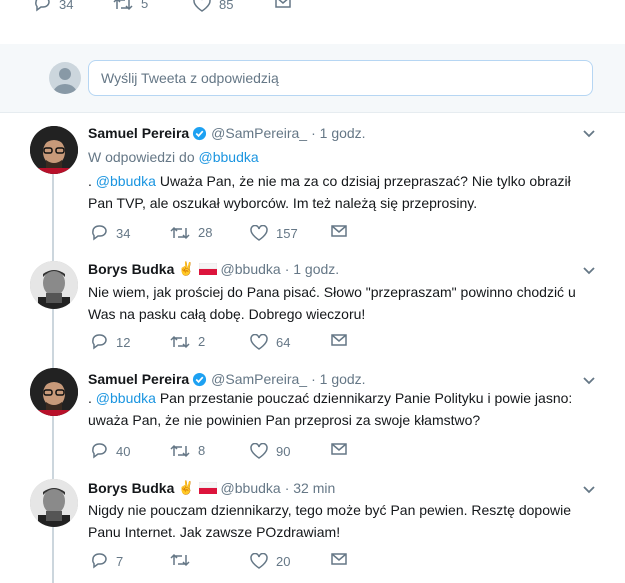 Image resolution: width=625 pixels, height=583 pixels. I want to click on reply-action: 7, so click(106, 561).